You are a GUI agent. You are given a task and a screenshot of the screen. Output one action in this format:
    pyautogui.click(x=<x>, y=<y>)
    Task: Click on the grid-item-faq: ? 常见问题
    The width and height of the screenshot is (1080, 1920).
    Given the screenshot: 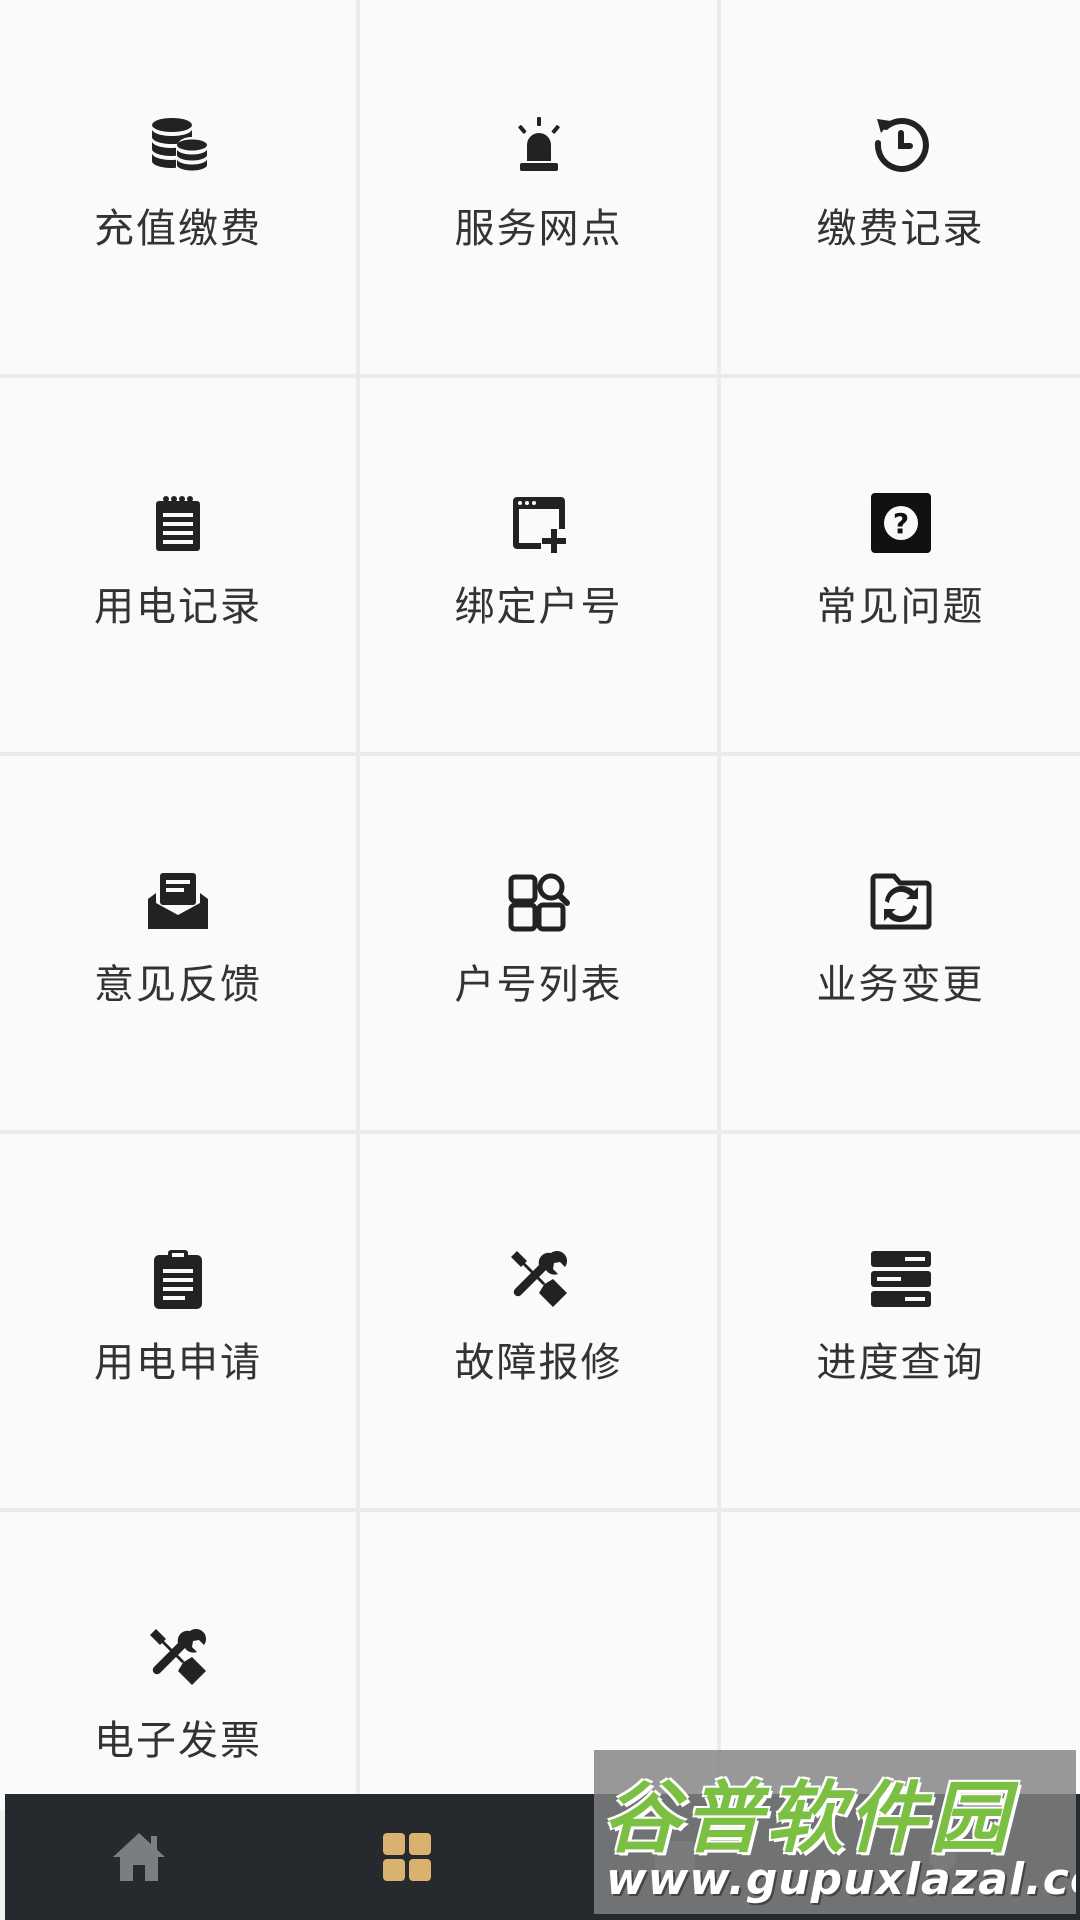 What is the action you would take?
    pyautogui.click(x=900, y=565)
    